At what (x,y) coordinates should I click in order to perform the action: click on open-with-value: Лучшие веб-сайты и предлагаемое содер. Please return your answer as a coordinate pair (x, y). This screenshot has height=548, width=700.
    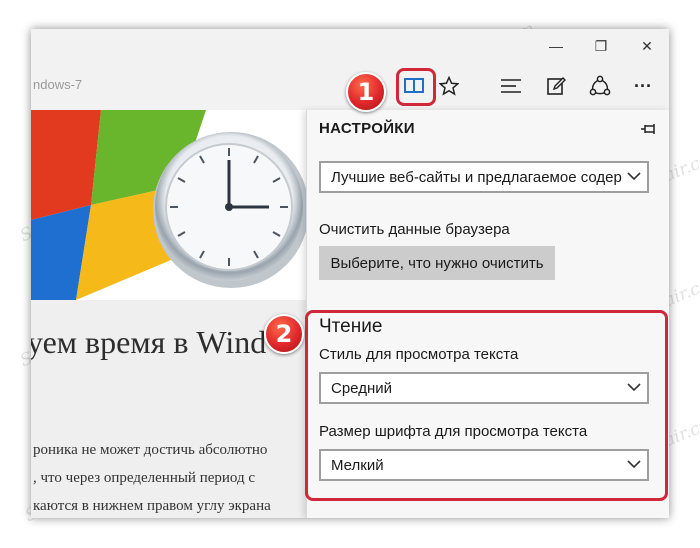
    Looking at the image, I should click on (476, 177).